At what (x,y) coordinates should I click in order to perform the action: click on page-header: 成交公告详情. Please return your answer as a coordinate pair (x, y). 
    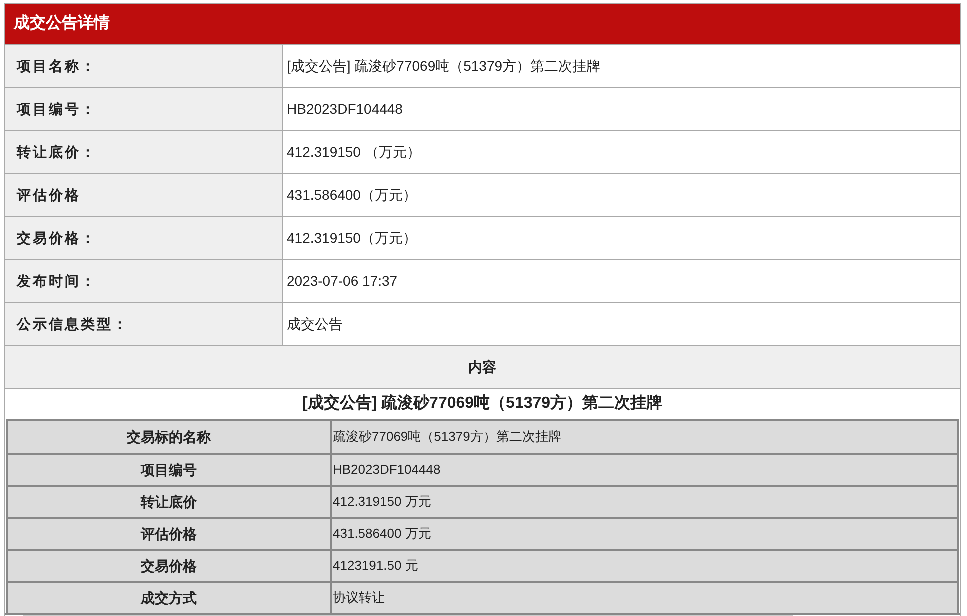
    Looking at the image, I should click on (482, 24).